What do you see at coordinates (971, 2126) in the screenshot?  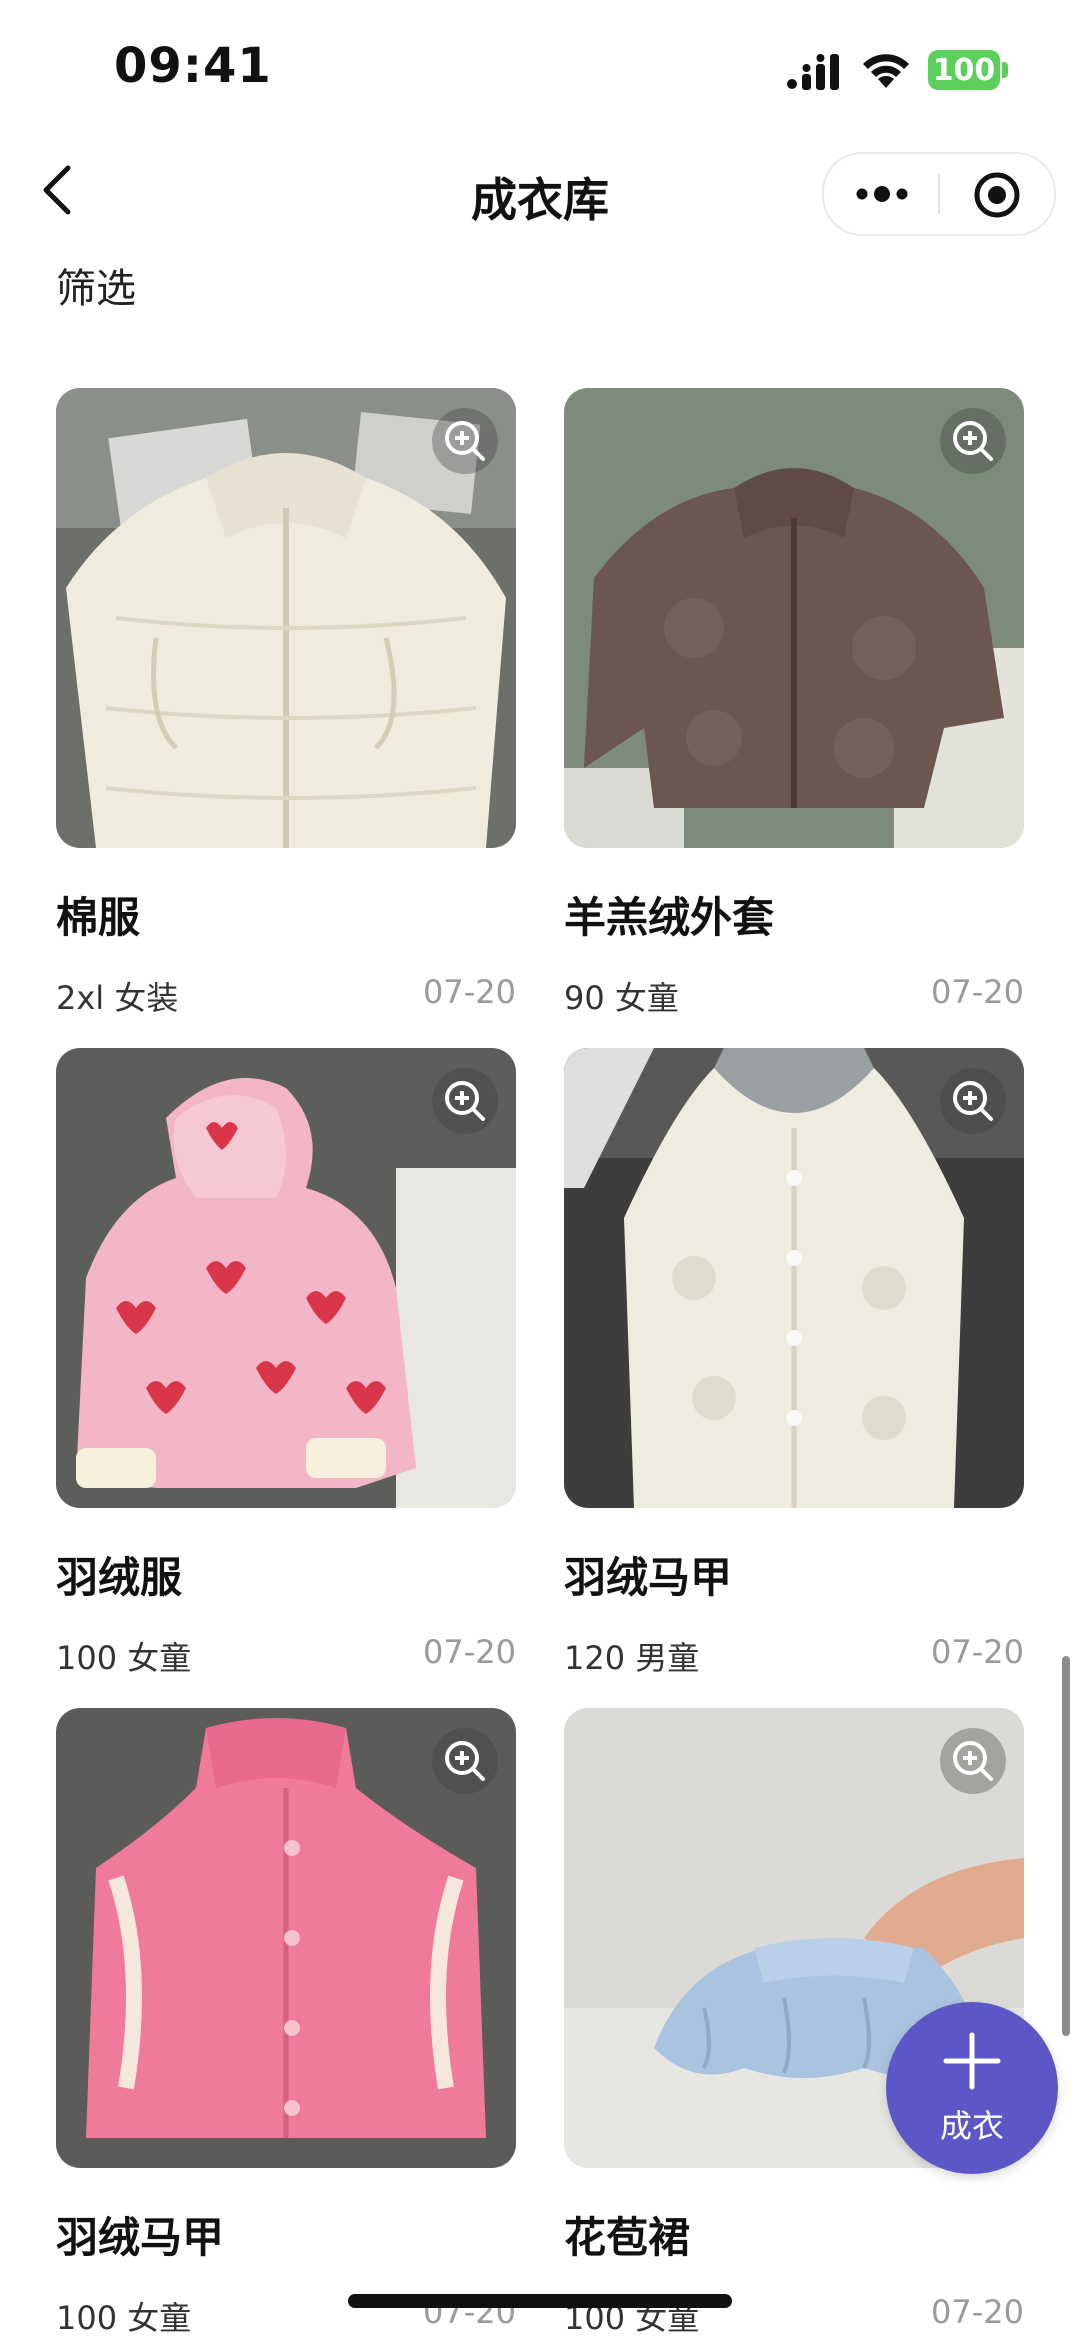 I see `add-garment-label: 成衣` at bounding box center [971, 2126].